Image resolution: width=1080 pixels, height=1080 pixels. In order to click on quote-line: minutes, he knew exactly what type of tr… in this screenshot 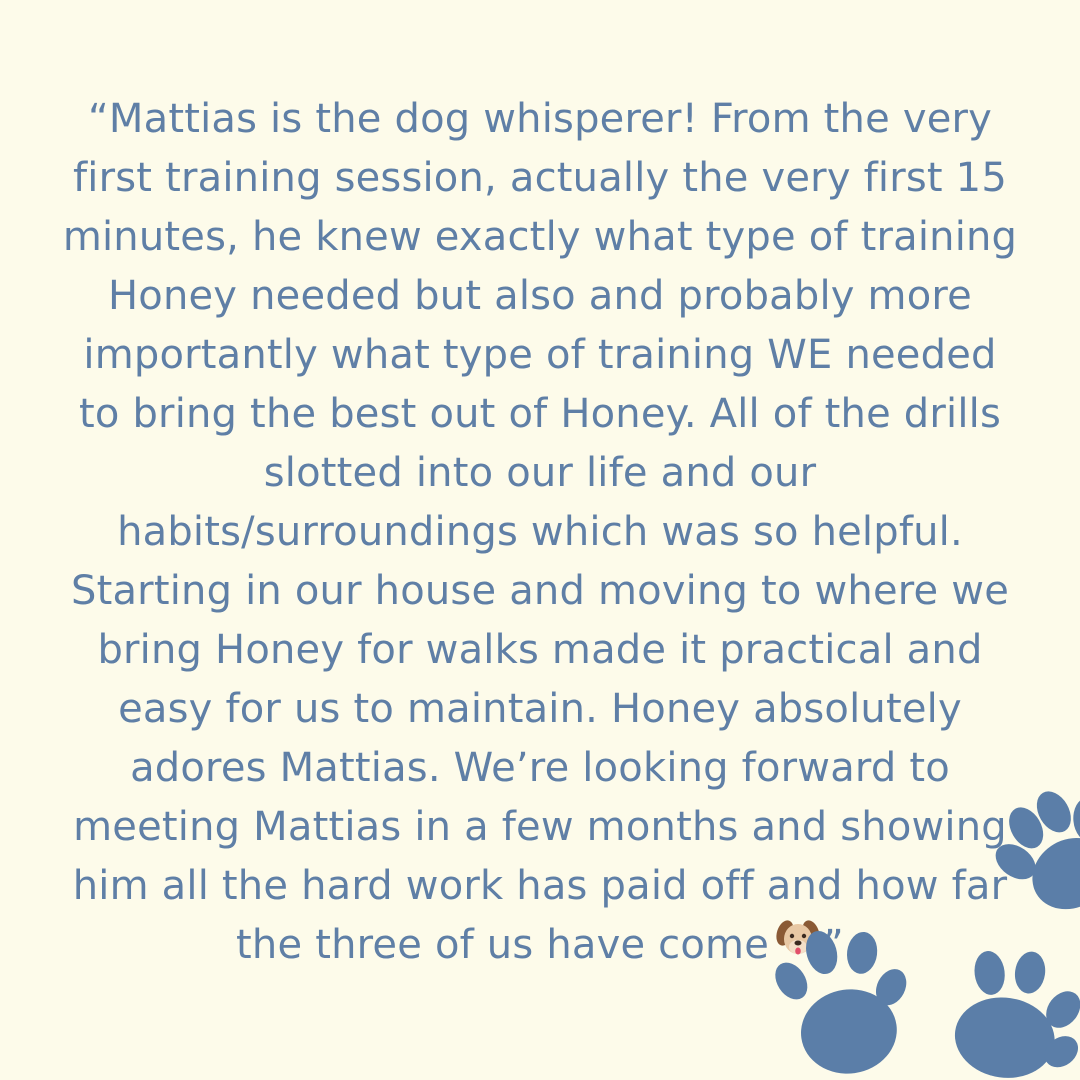, I will do `click(540, 237)`.